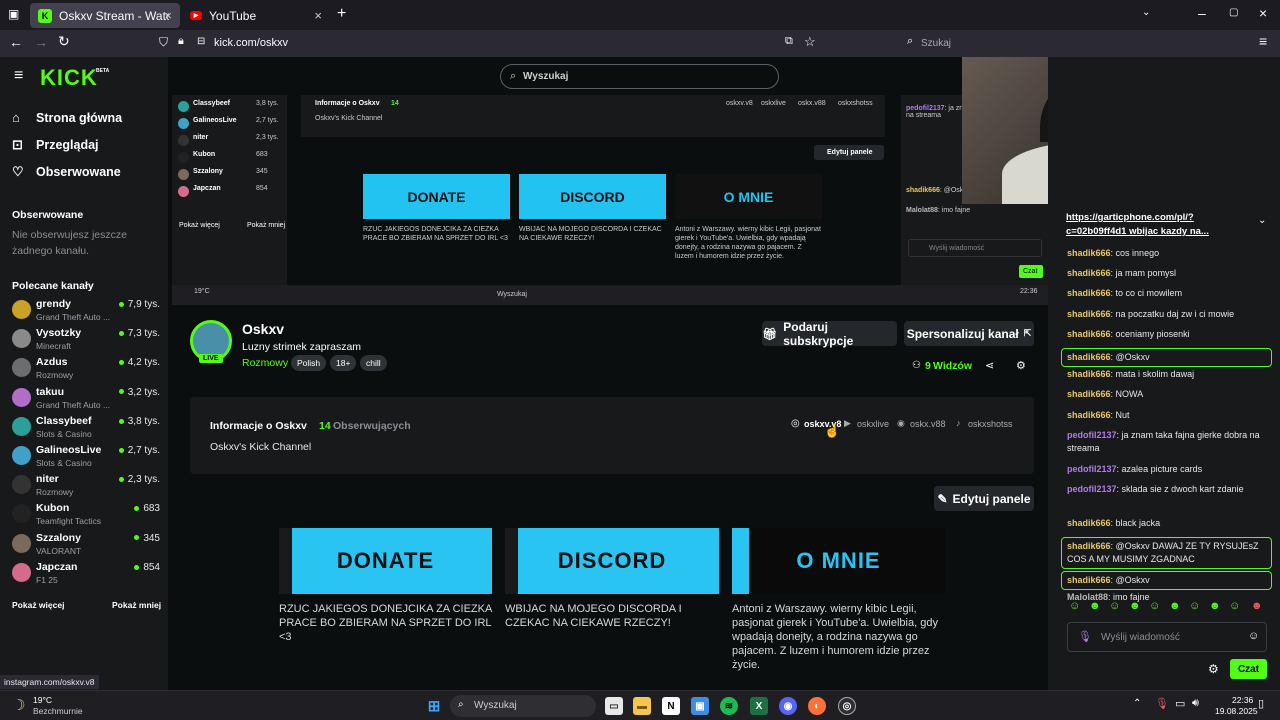  What do you see at coordinates (810, 42) in the screenshot?
I see `bookmark-star-icon: ☆` at bounding box center [810, 42].